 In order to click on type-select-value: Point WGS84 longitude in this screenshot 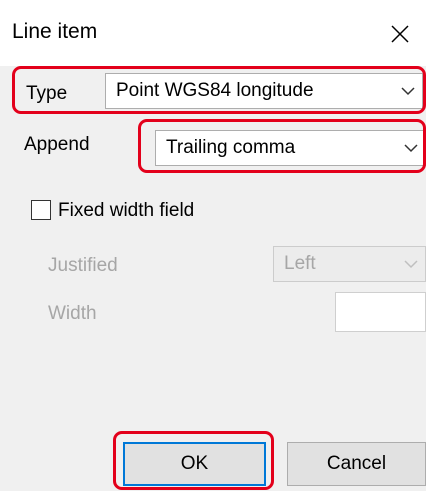, I will do `click(215, 90)`.